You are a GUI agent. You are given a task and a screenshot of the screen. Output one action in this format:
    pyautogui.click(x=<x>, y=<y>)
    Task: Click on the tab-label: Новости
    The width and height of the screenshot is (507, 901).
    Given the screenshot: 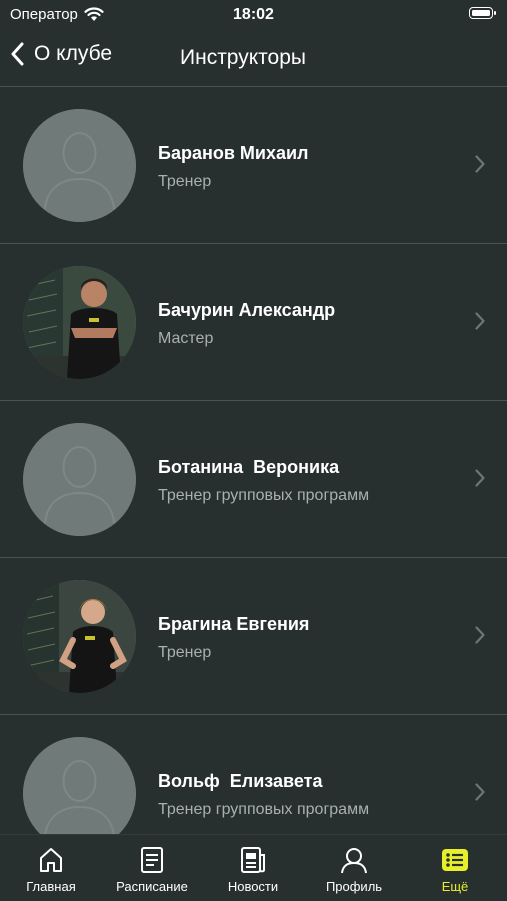 What is the action you would take?
    pyautogui.click(x=253, y=886)
    